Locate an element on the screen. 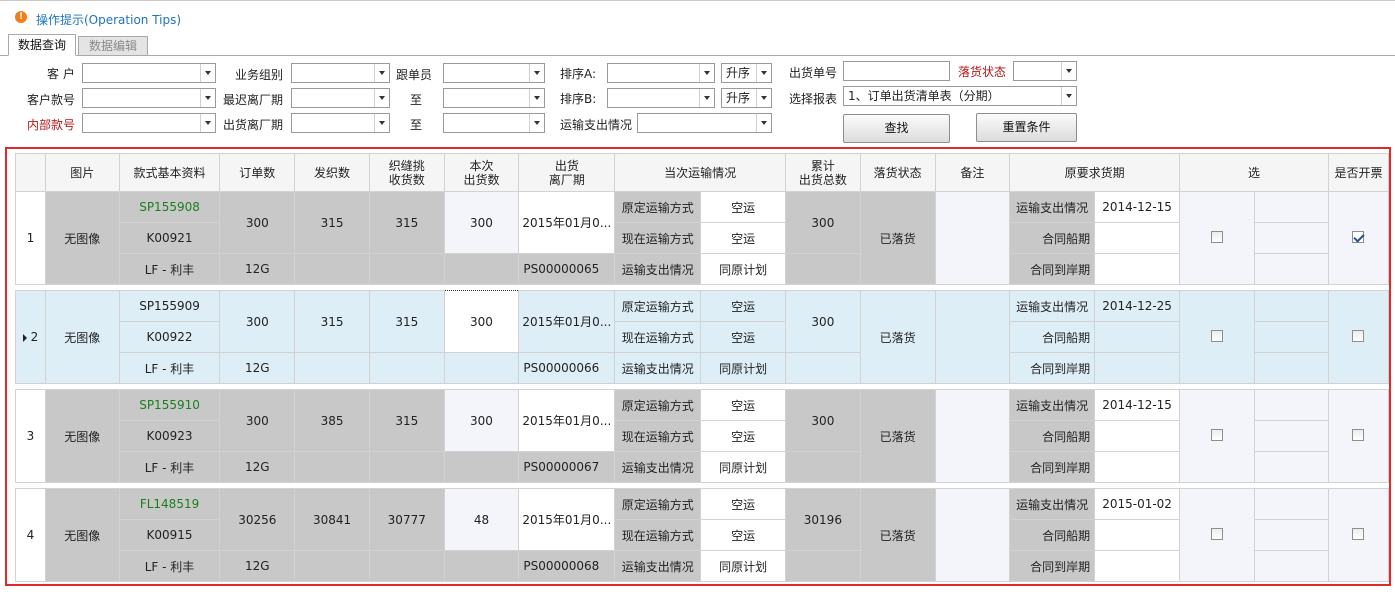  transport-cost-combo is located at coordinates (704, 123).